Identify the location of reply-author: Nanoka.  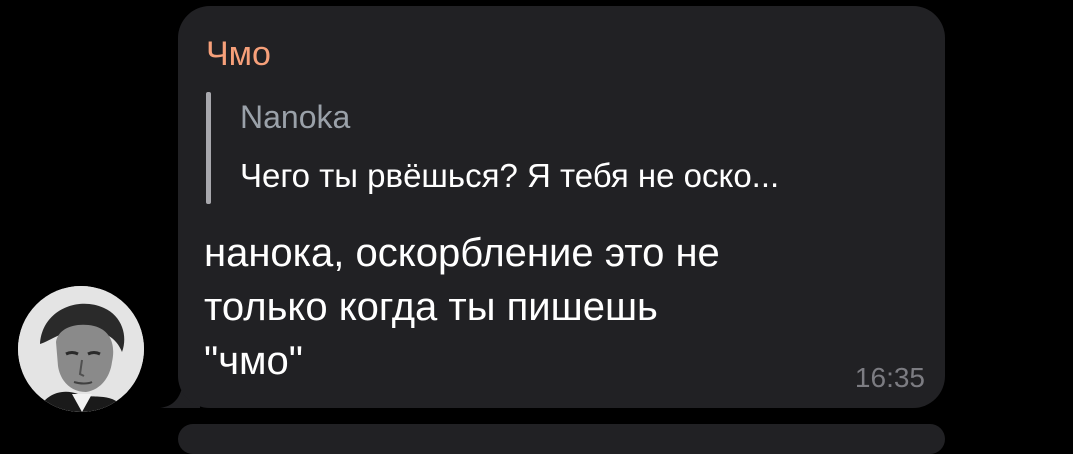
(295, 117).